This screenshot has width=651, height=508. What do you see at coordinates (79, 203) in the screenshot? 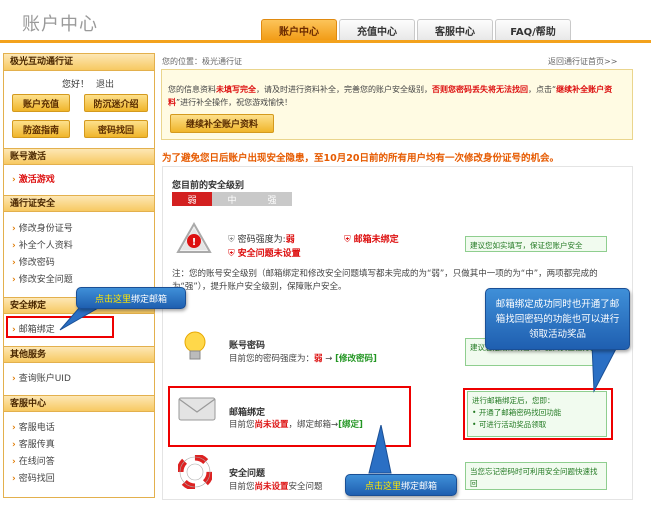
I see `sidebar-section-security: 通行证安全` at bounding box center [79, 203].